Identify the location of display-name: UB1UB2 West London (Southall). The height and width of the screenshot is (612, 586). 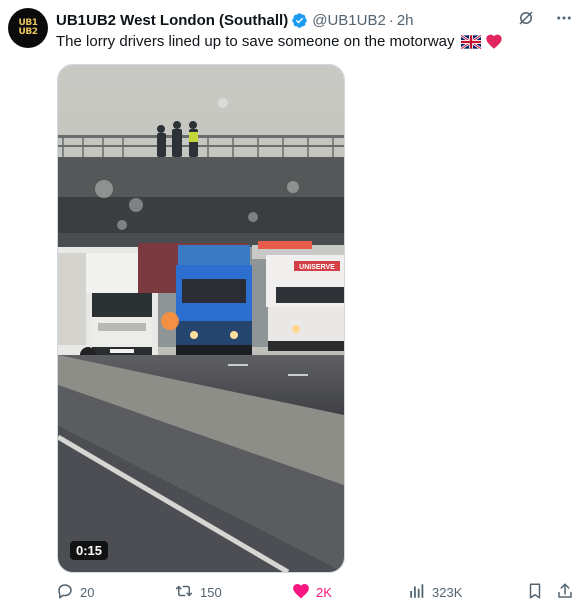
(172, 20).